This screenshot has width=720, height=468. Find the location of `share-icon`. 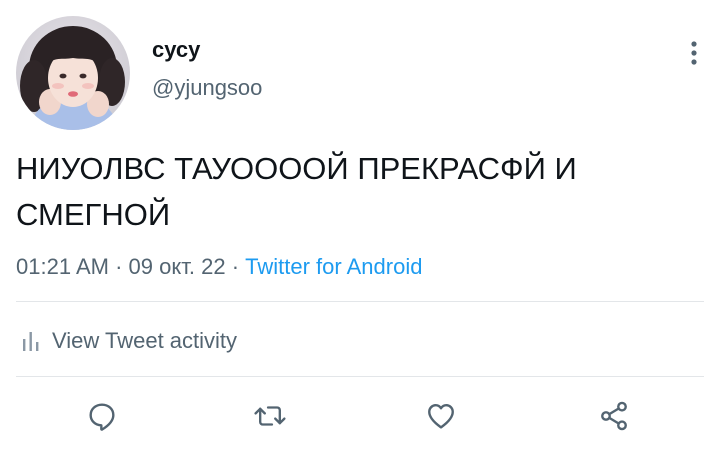

share-icon is located at coordinates (614, 416).